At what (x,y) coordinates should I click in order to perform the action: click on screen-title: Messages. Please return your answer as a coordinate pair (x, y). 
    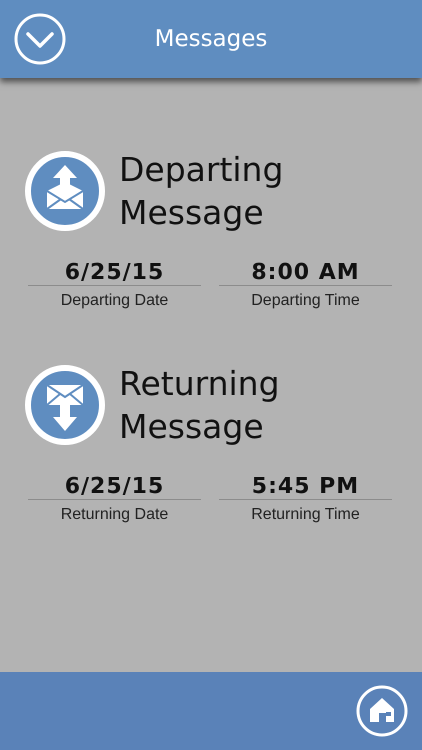
    Looking at the image, I should click on (211, 39).